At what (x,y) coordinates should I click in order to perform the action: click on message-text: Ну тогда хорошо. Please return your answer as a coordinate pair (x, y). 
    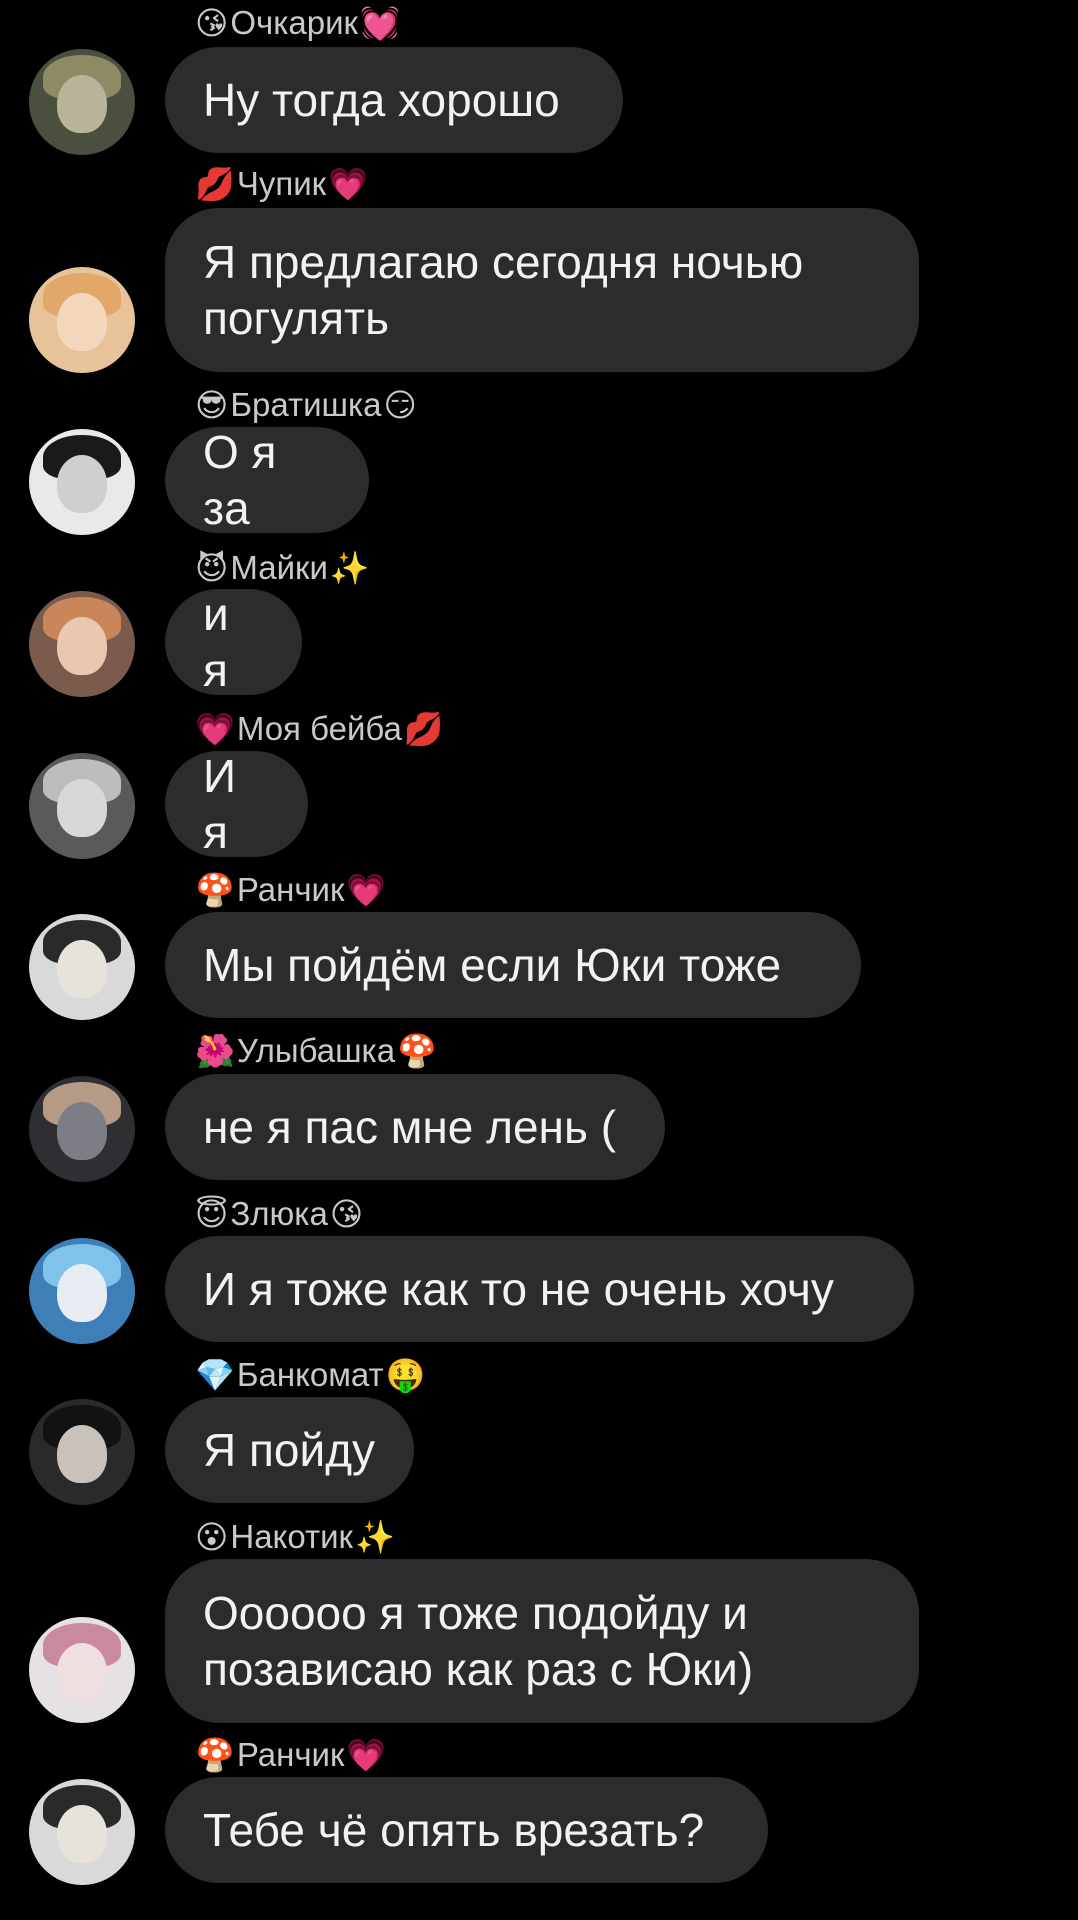
    Looking at the image, I should click on (381, 100).